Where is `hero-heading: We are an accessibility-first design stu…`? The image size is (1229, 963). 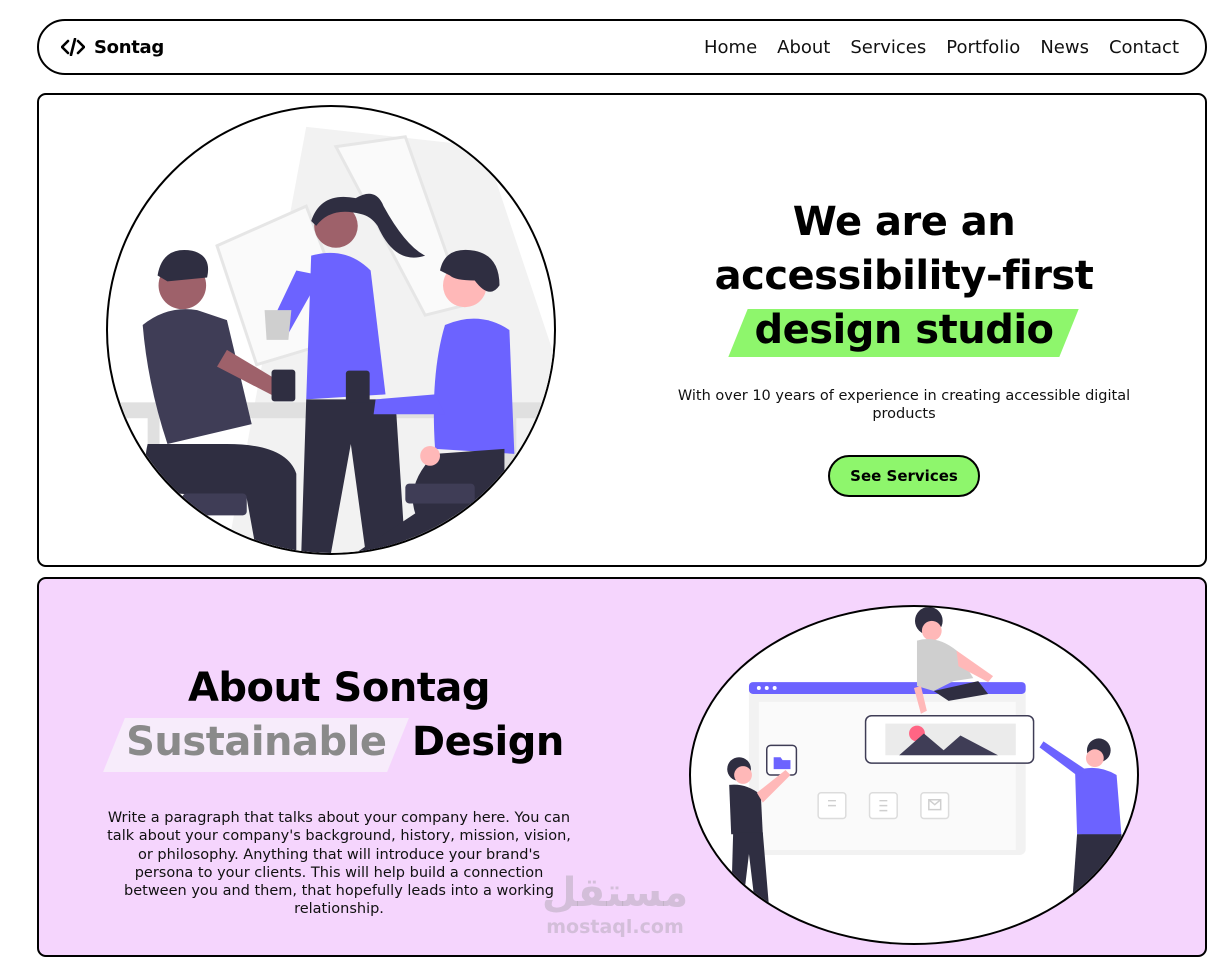
hero-heading: We are an accessibility-first design stu… is located at coordinates (904, 276).